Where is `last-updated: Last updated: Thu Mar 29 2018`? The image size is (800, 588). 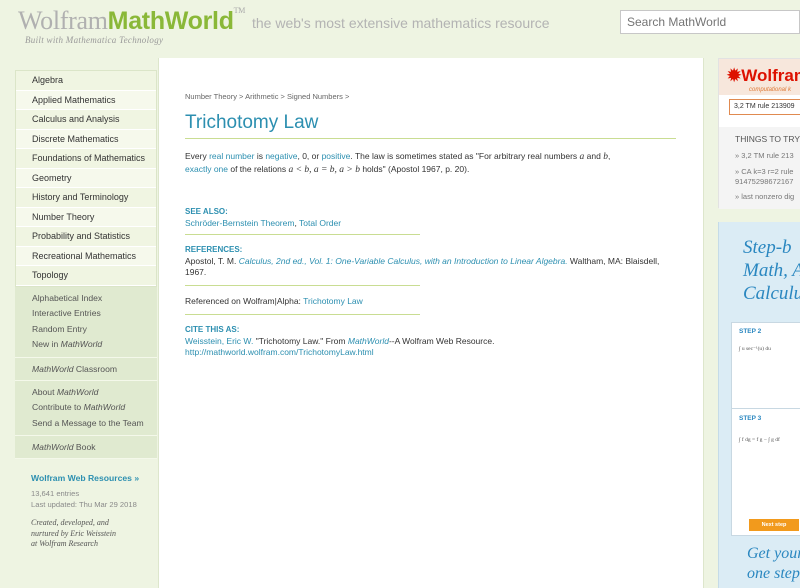
last-updated: Last updated: Thu Mar 29 2018 is located at coordinates (84, 504).